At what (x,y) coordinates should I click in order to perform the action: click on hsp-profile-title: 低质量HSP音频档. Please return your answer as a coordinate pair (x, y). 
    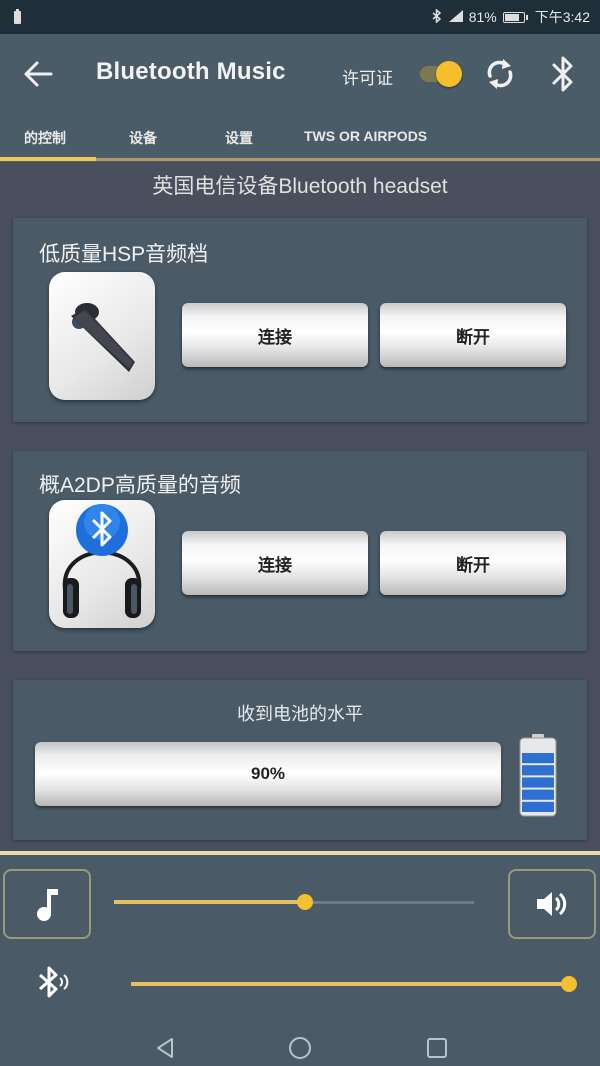
    Looking at the image, I should click on (124, 254).